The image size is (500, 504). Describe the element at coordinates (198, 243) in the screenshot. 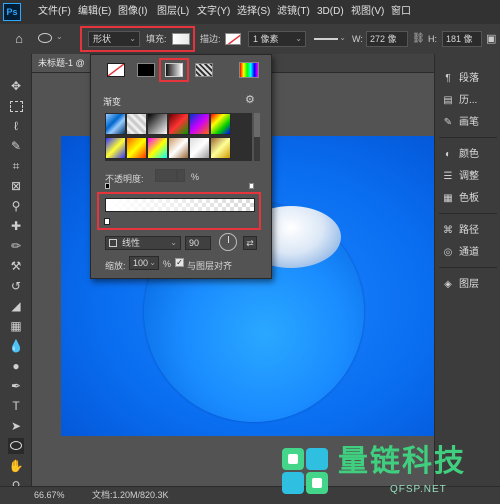

I see `angle-field: 90` at that location.